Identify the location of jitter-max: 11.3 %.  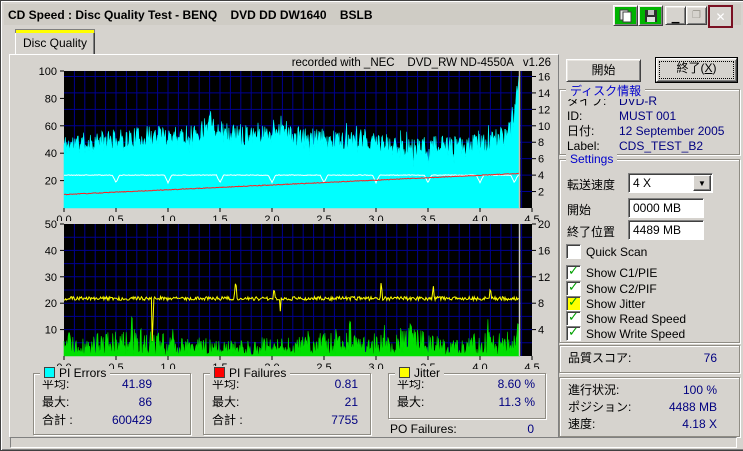
(516, 402).